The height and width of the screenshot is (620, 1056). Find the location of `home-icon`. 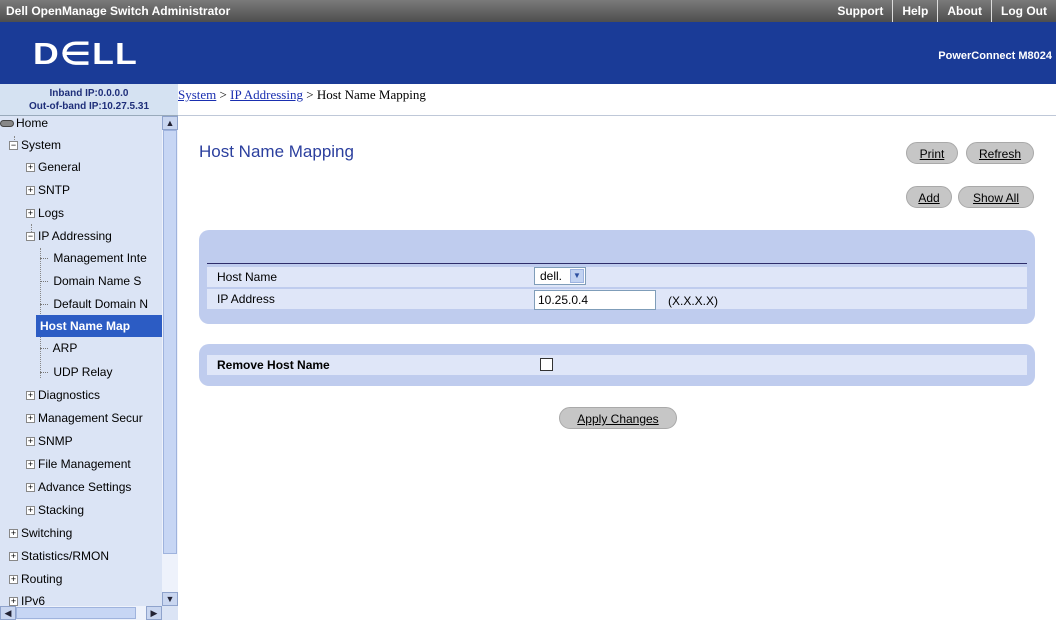

home-icon is located at coordinates (7, 124).